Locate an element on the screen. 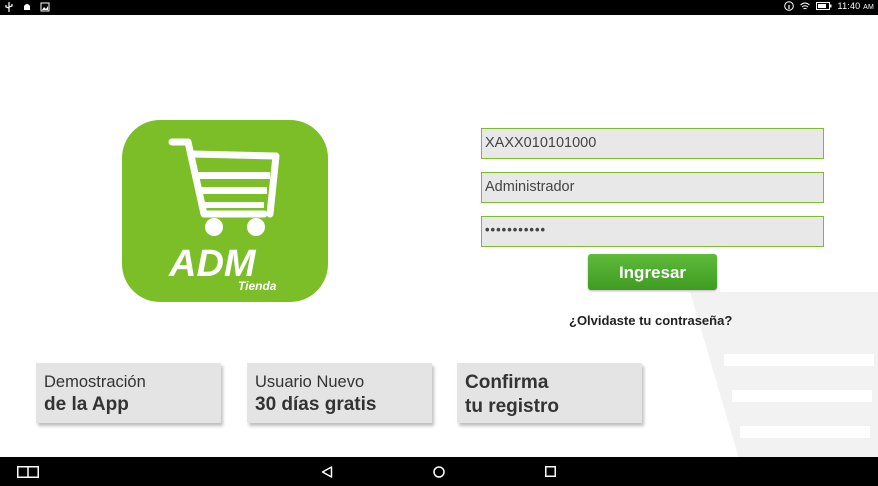 The width and height of the screenshot is (878, 486). usb-icon is located at coordinates (9, 7).